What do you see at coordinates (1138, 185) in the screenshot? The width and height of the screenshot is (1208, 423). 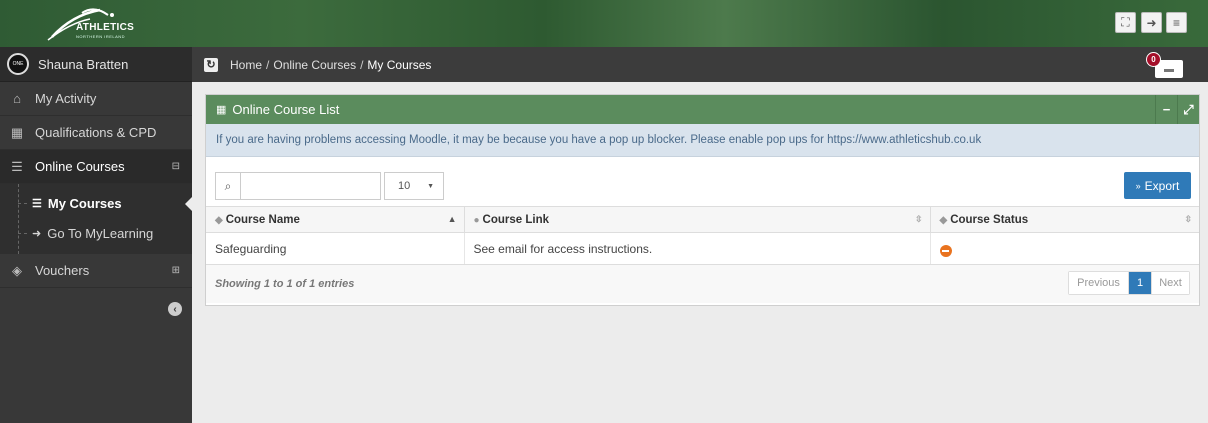 I see `double-chevron-down-icon: »` at bounding box center [1138, 185].